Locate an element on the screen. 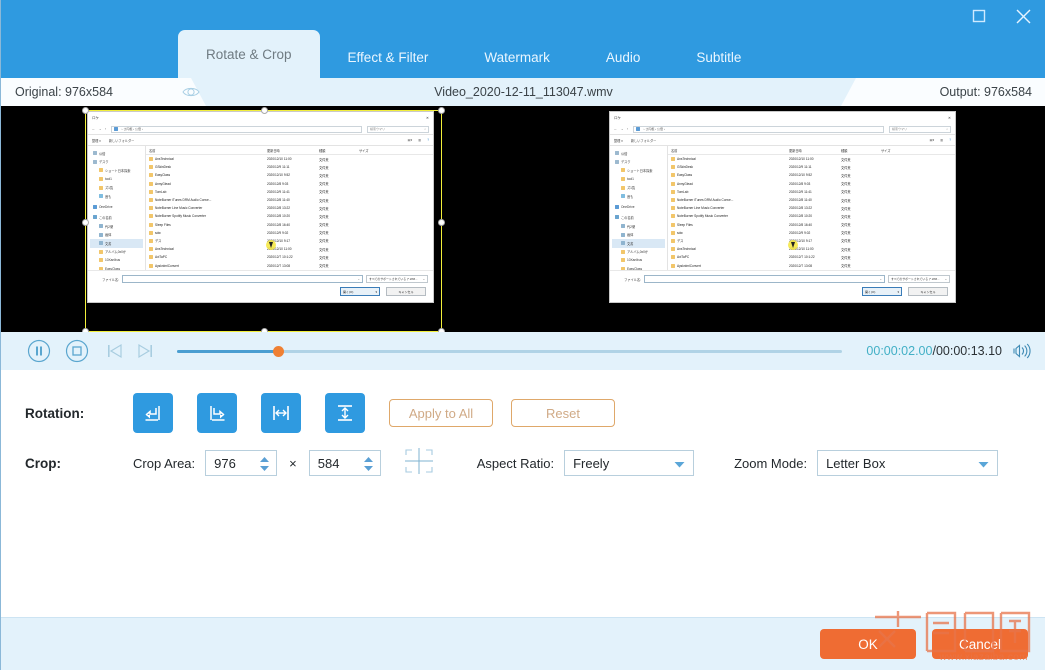  explorer-search-box: 検索ウマリ ⌕ is located at coordinates (398, 129).